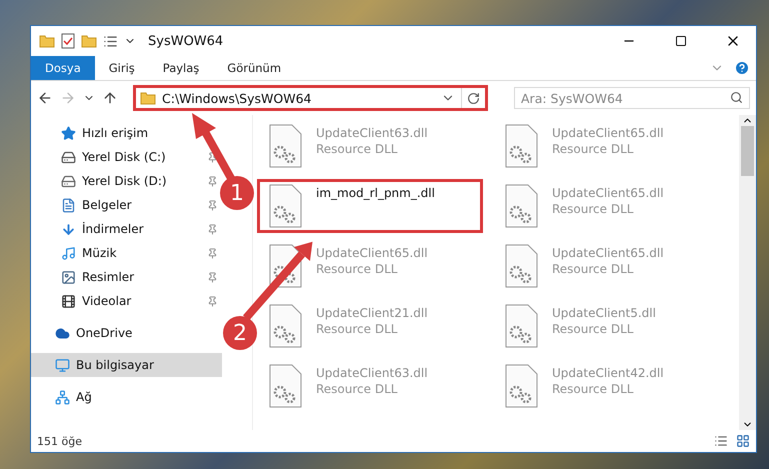 Image resolution: width=769 pixels, height=469 pixels. I want to click on document-icon, so click(68, 205).